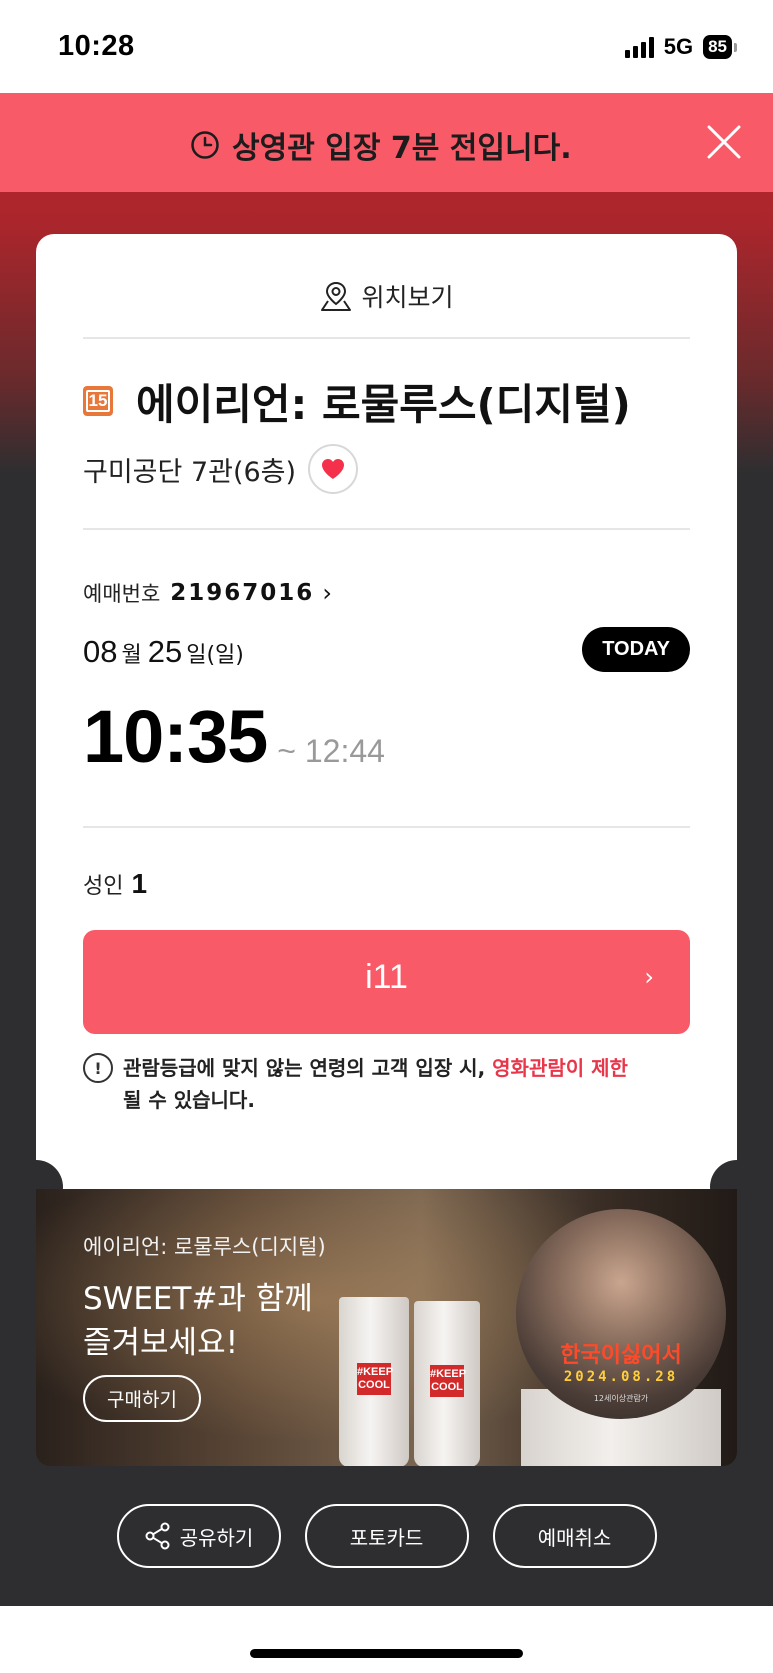 This screenshot has width=773, height=1673. Describe the element at coordinates (308, 1068) in the screenshot. I see `notice-text-pre: 관람등급에 맞지 않는 연령의 고객 입장 시,` at that location.